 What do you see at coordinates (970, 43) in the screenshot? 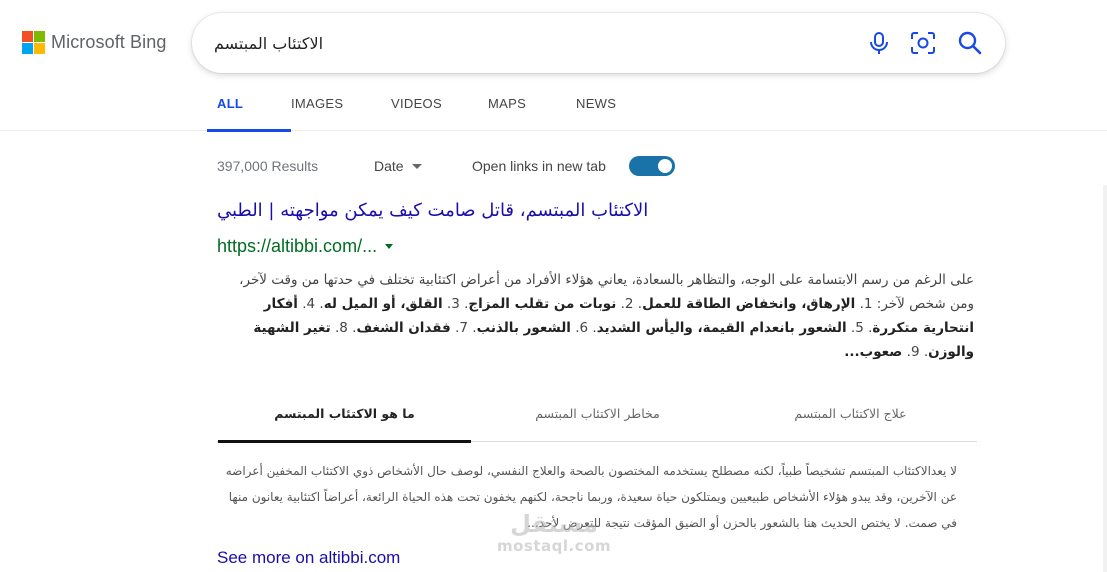
I see `search-icon` at bounding box center [970, 43].